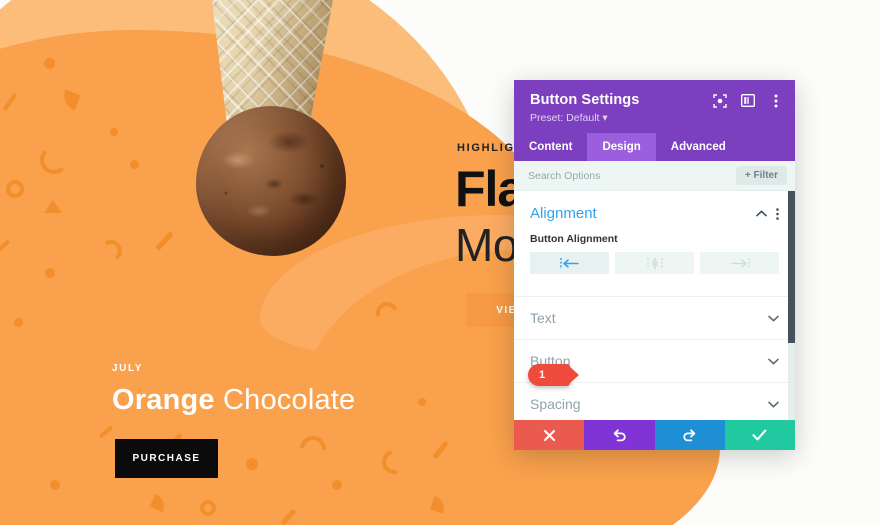  I want to click on preset-label: Preset: Default, so click(565, 118).